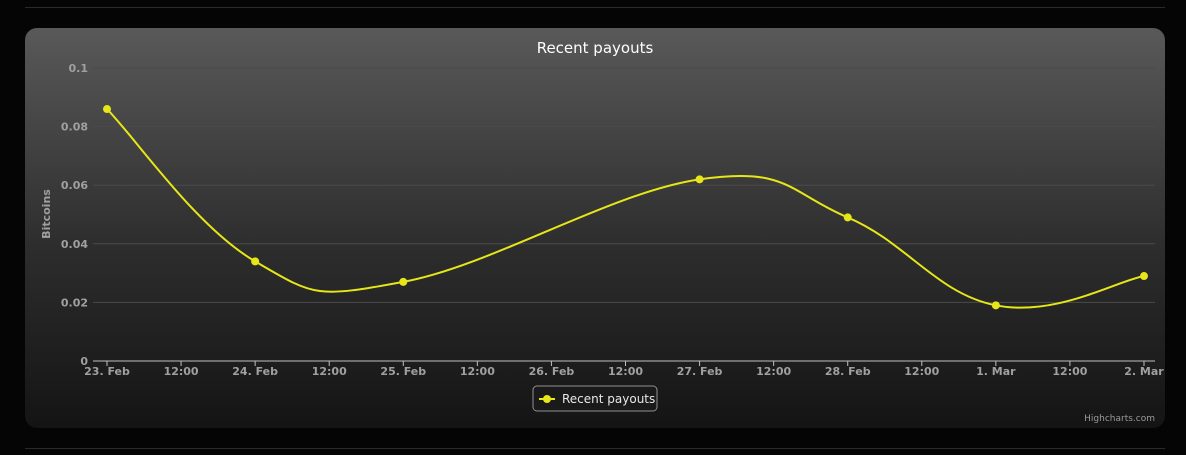  I want to click on x-tick-label: 25. Feb, so click(403, 371).